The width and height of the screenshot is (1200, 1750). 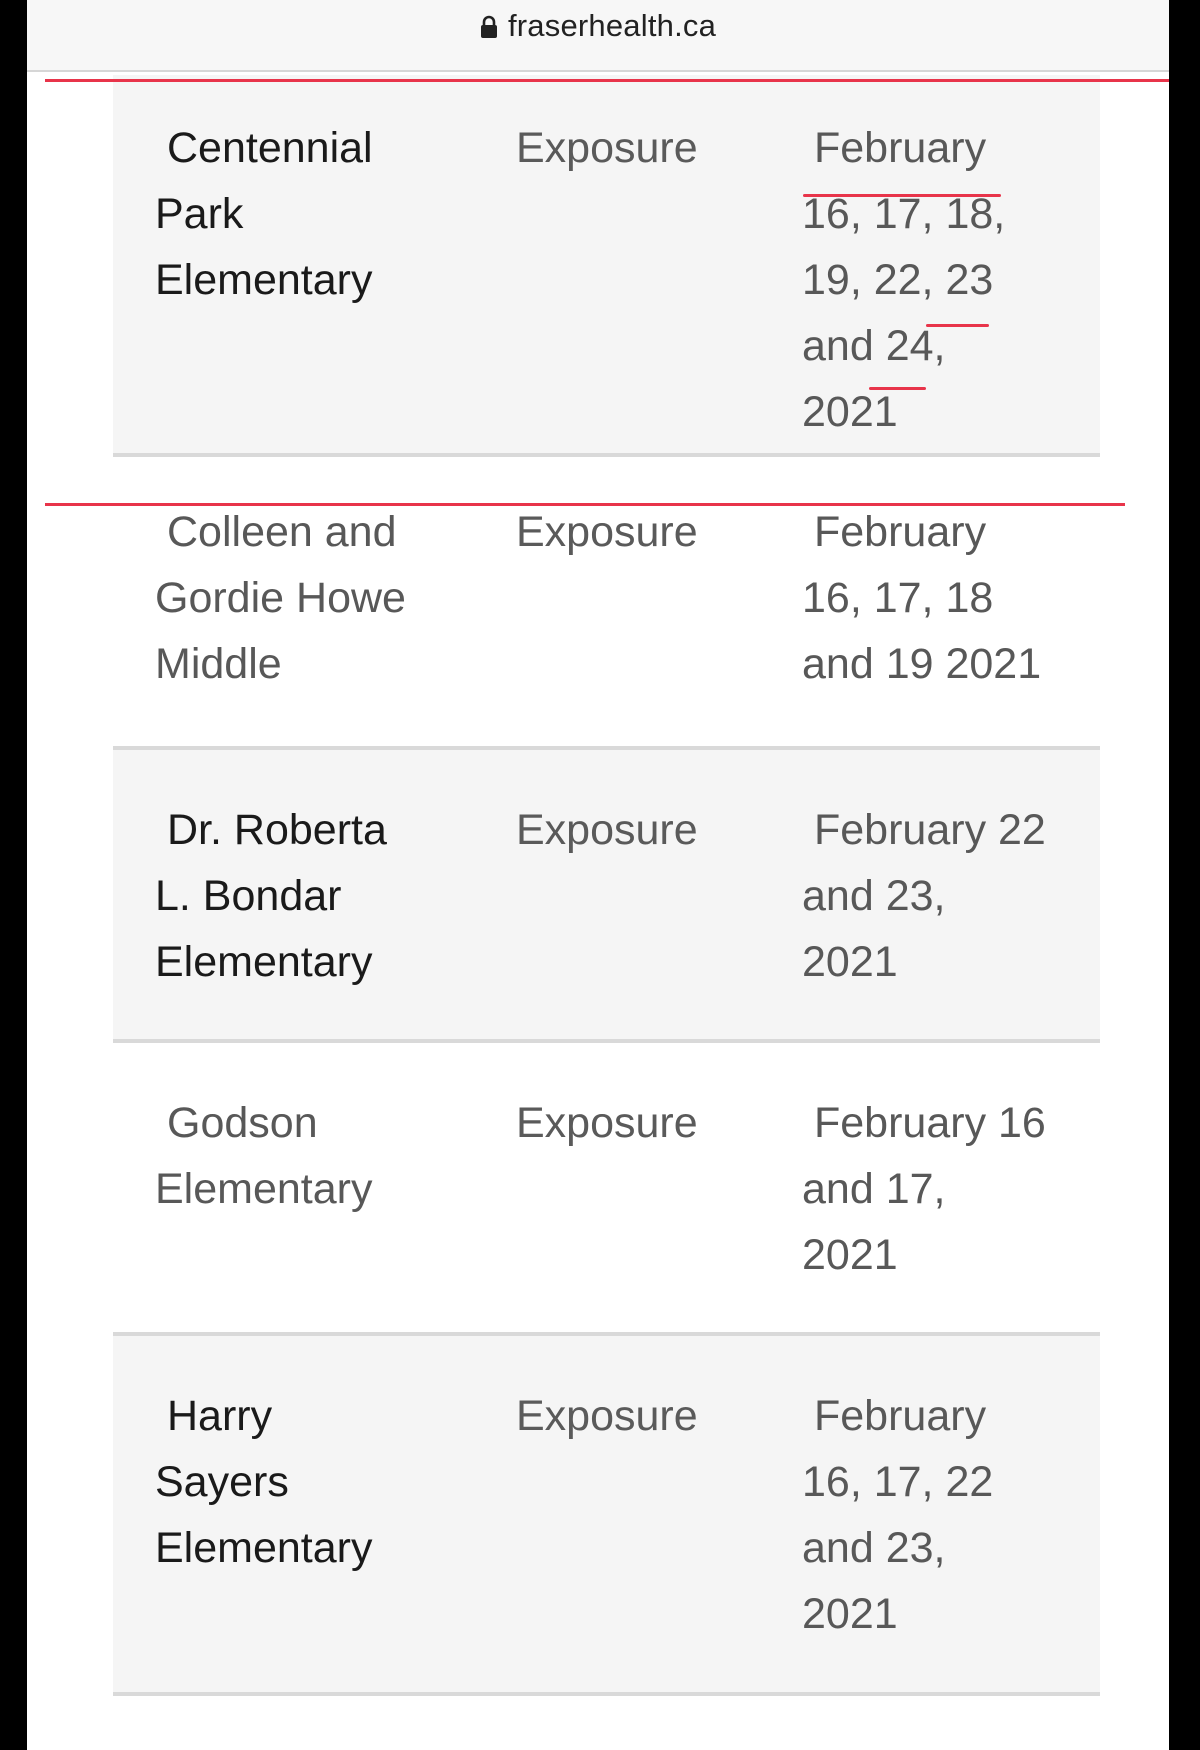 I want to click on url-text: fraserhealth.ca, so click(x=612, y=25).